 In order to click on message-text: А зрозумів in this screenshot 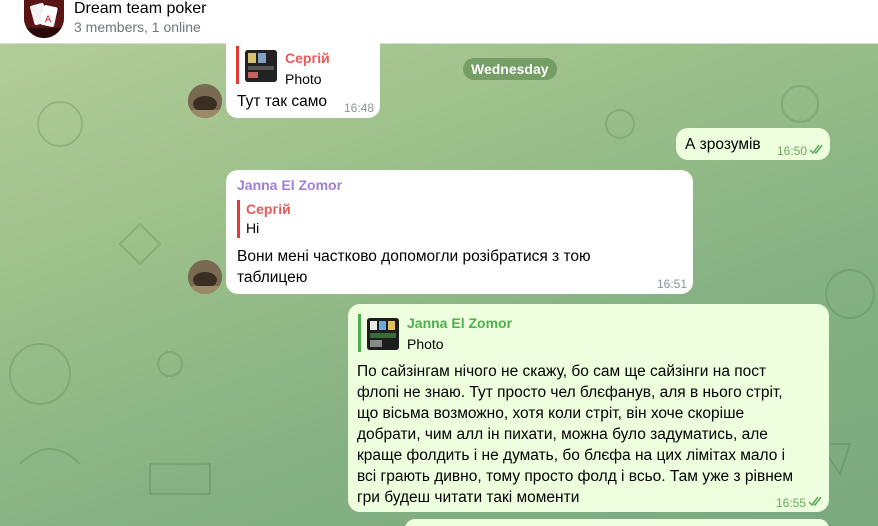, I will do `click(723, 144)`.